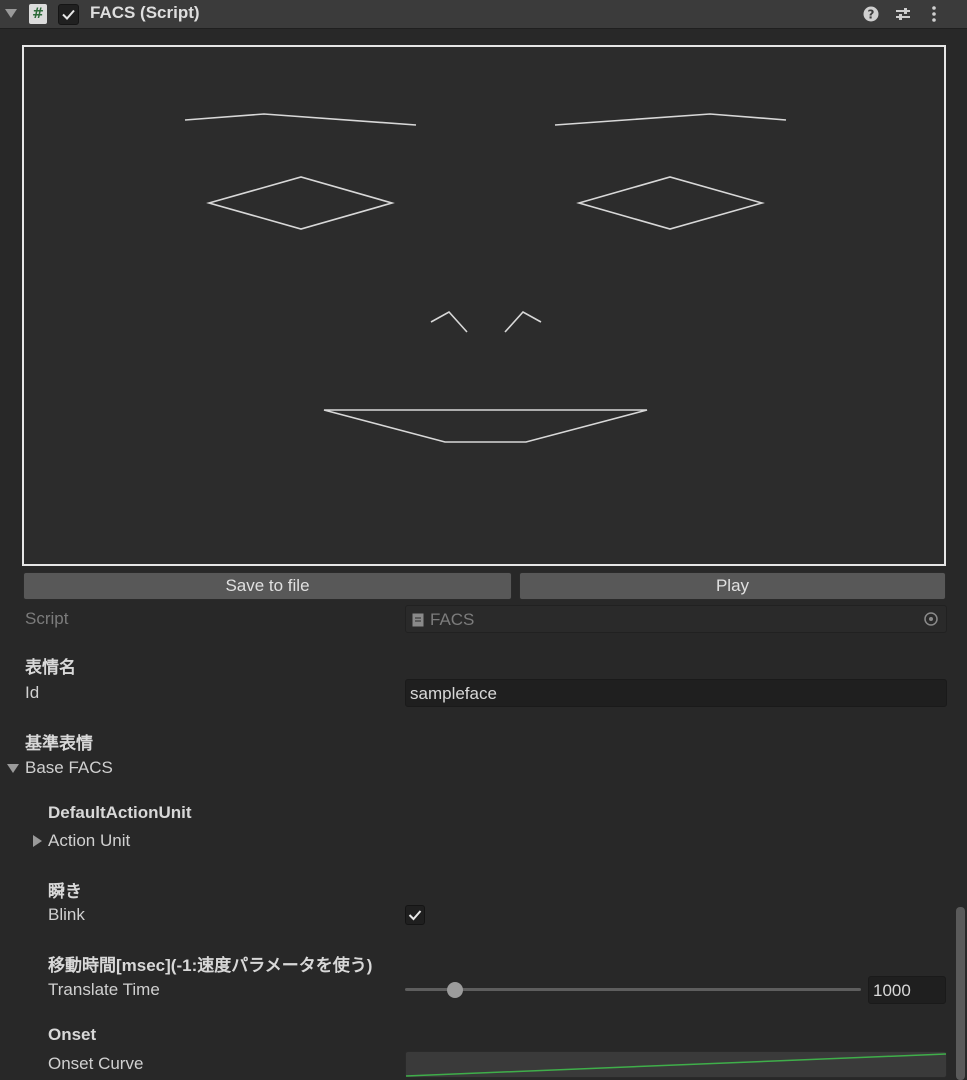  What do you see at coordinates (37, 841) in the screenshot?
I see `action-unit-foldout-icon` at bounding box center [37, 841].